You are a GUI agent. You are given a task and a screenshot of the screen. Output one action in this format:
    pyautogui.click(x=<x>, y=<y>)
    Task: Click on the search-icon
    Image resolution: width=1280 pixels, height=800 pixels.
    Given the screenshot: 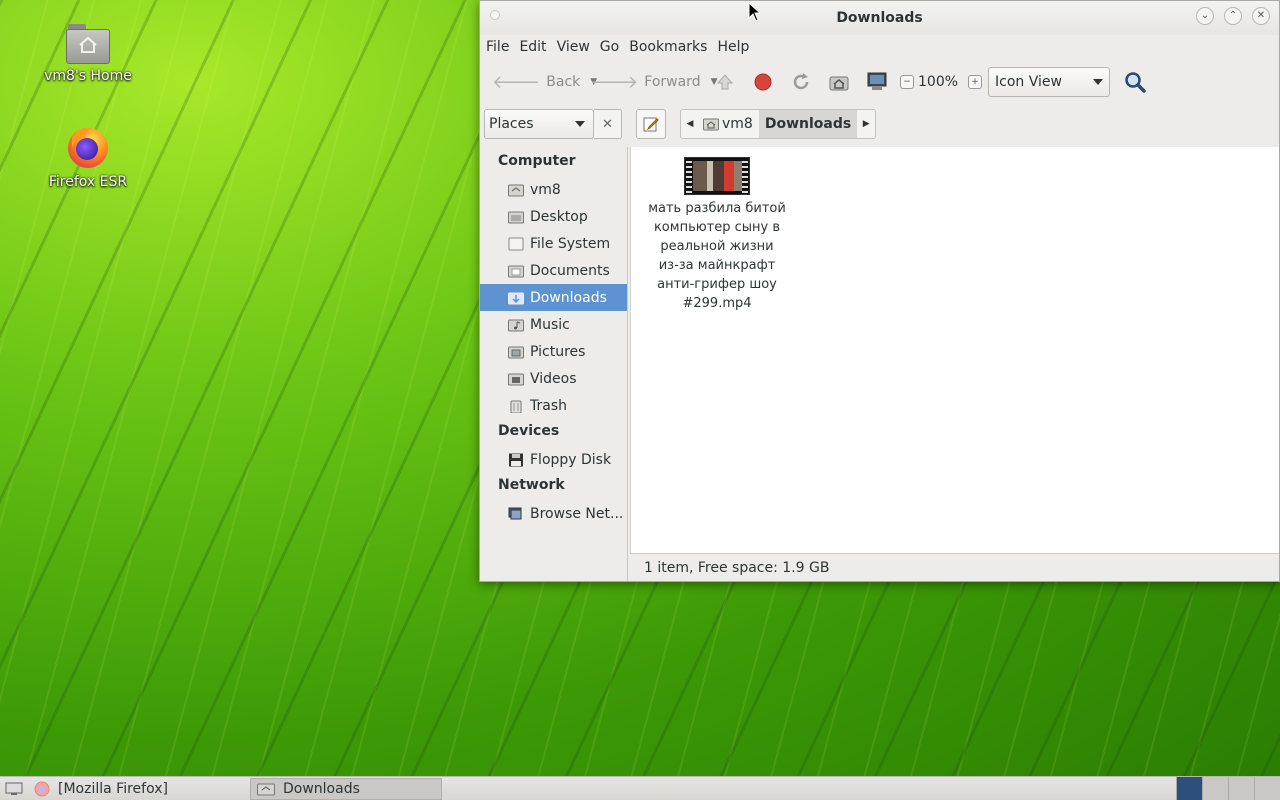 What is the action you would take?
    pyautogui.click(x=1135, y=82)
    